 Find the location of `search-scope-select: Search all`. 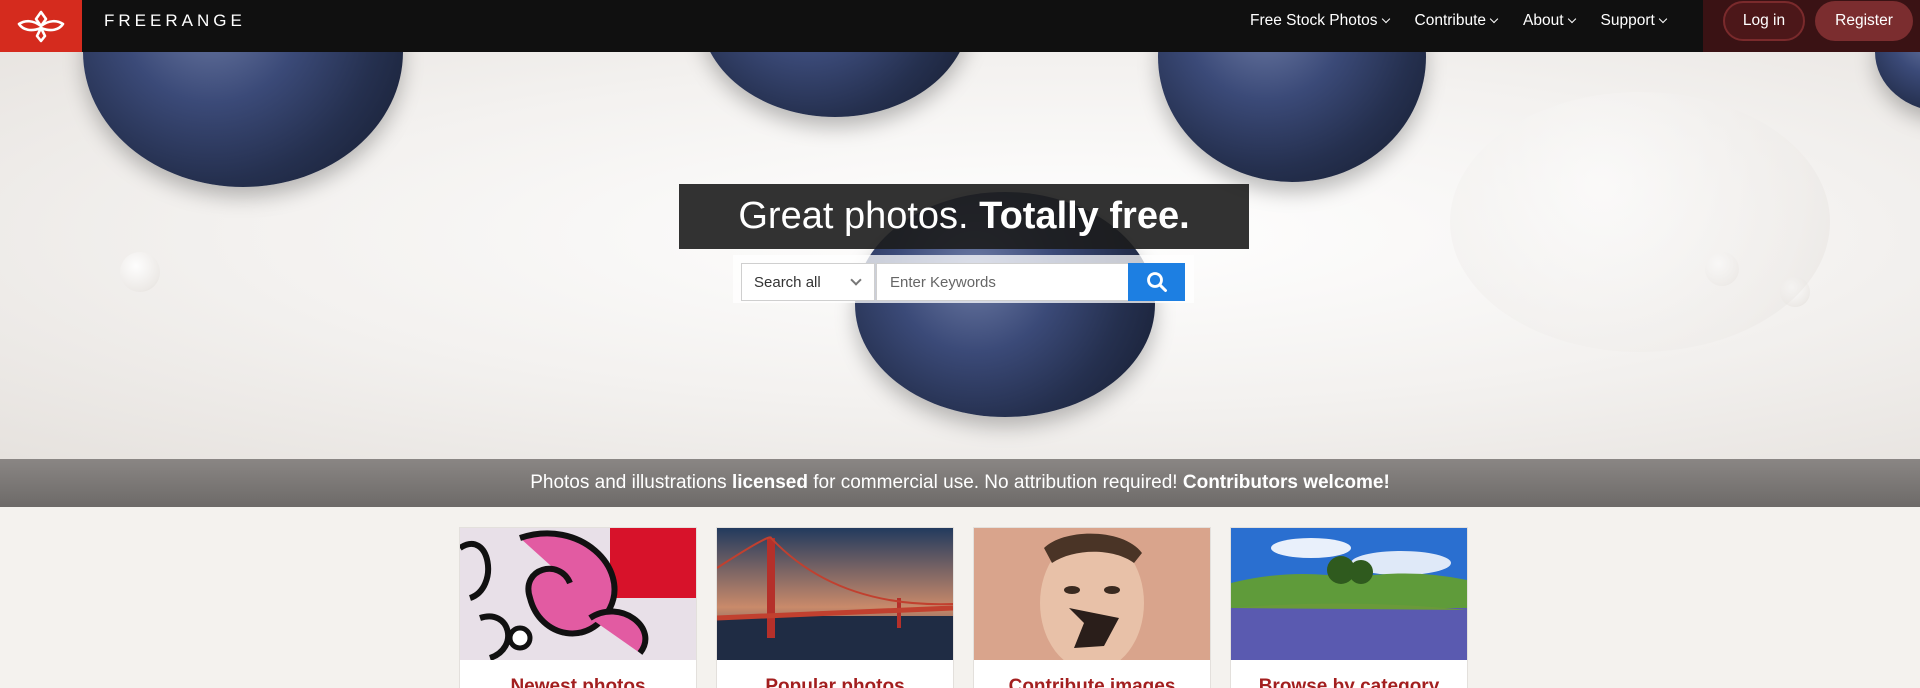

search-scope-select: Search all is located at coordinates (808, 282).